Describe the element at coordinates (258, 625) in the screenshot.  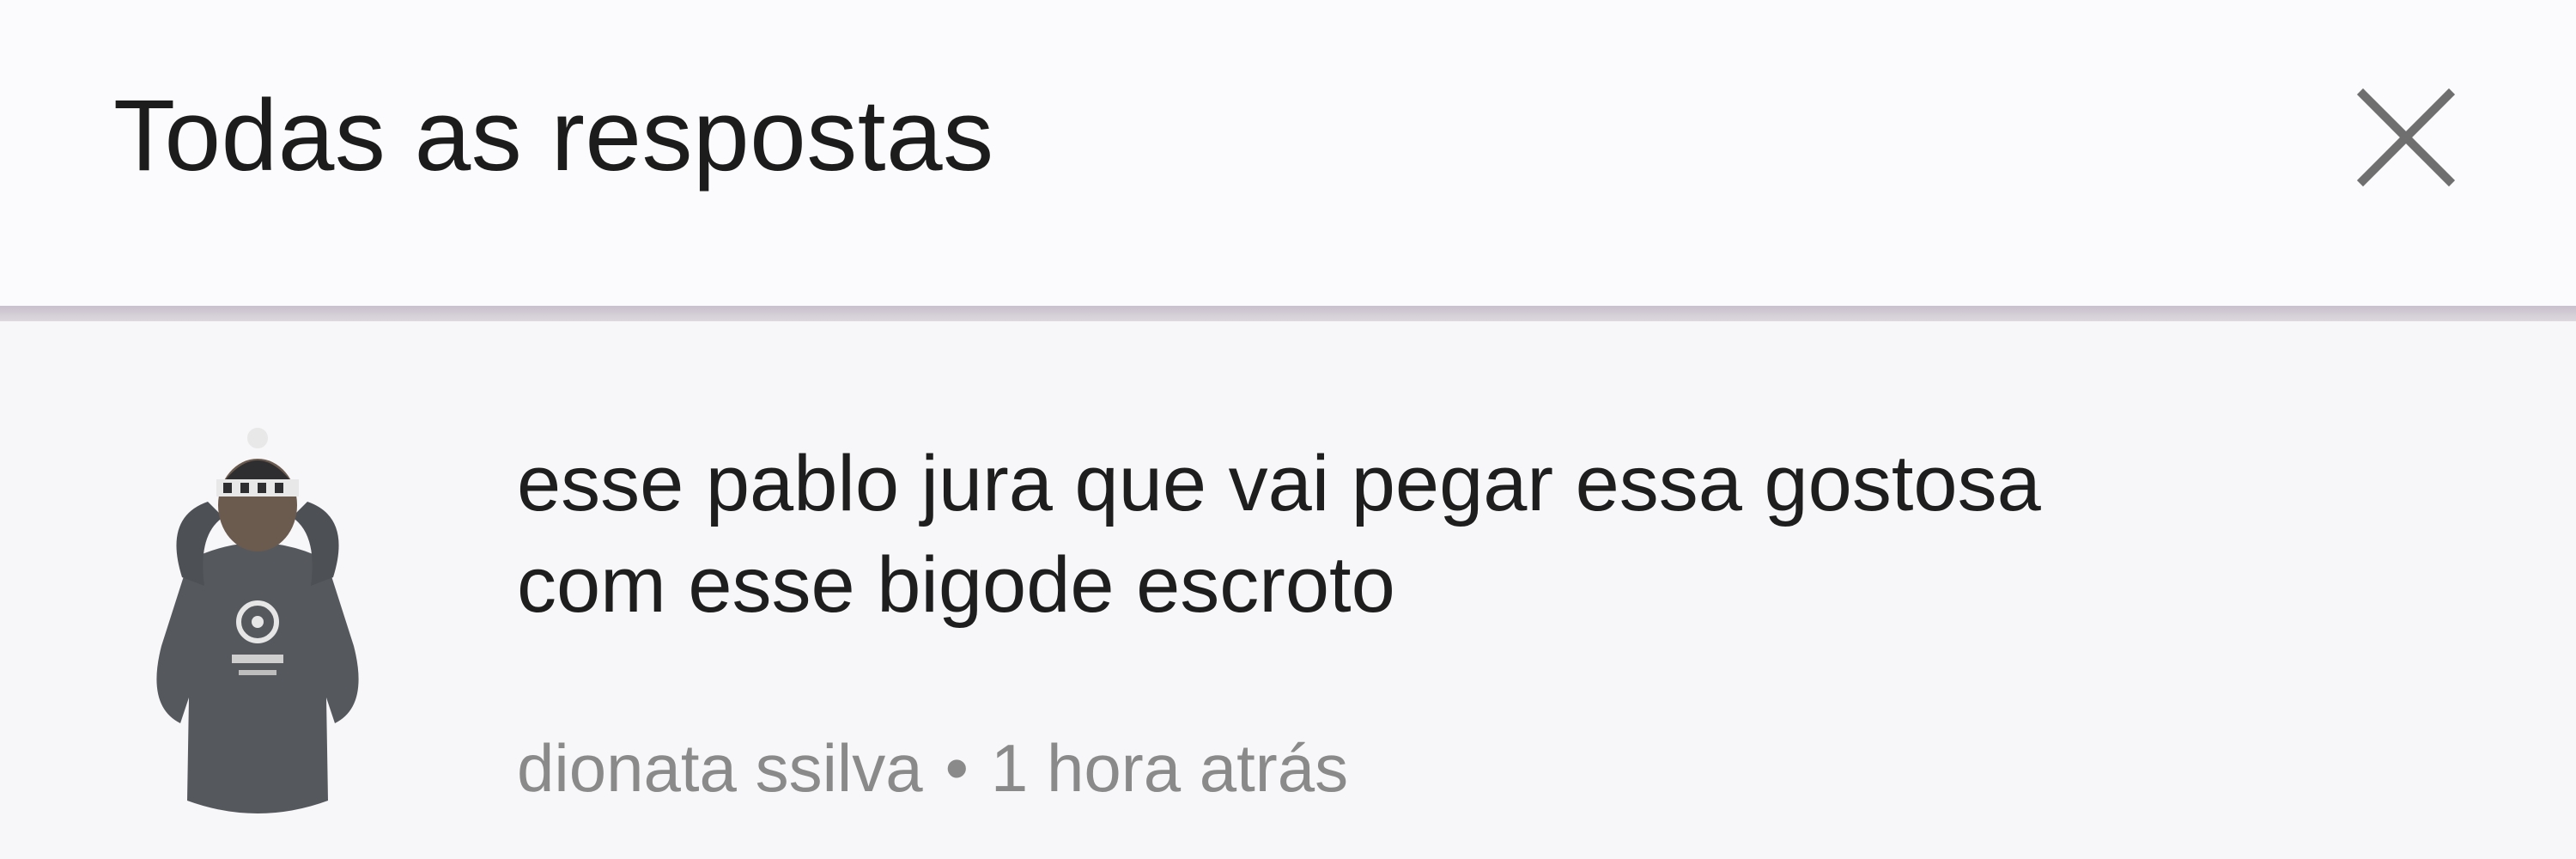
I see `user-avatar` at that location.